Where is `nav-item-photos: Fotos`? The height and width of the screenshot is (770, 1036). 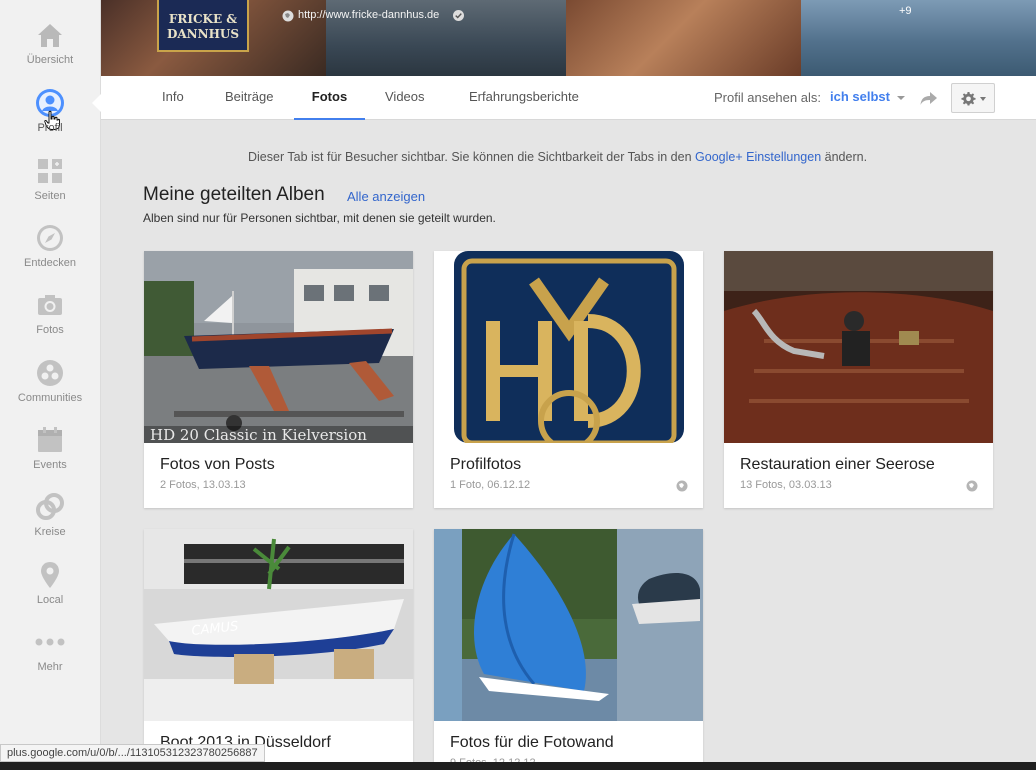 nav-item-photos: Fotos is located at coordinates (50, 323).